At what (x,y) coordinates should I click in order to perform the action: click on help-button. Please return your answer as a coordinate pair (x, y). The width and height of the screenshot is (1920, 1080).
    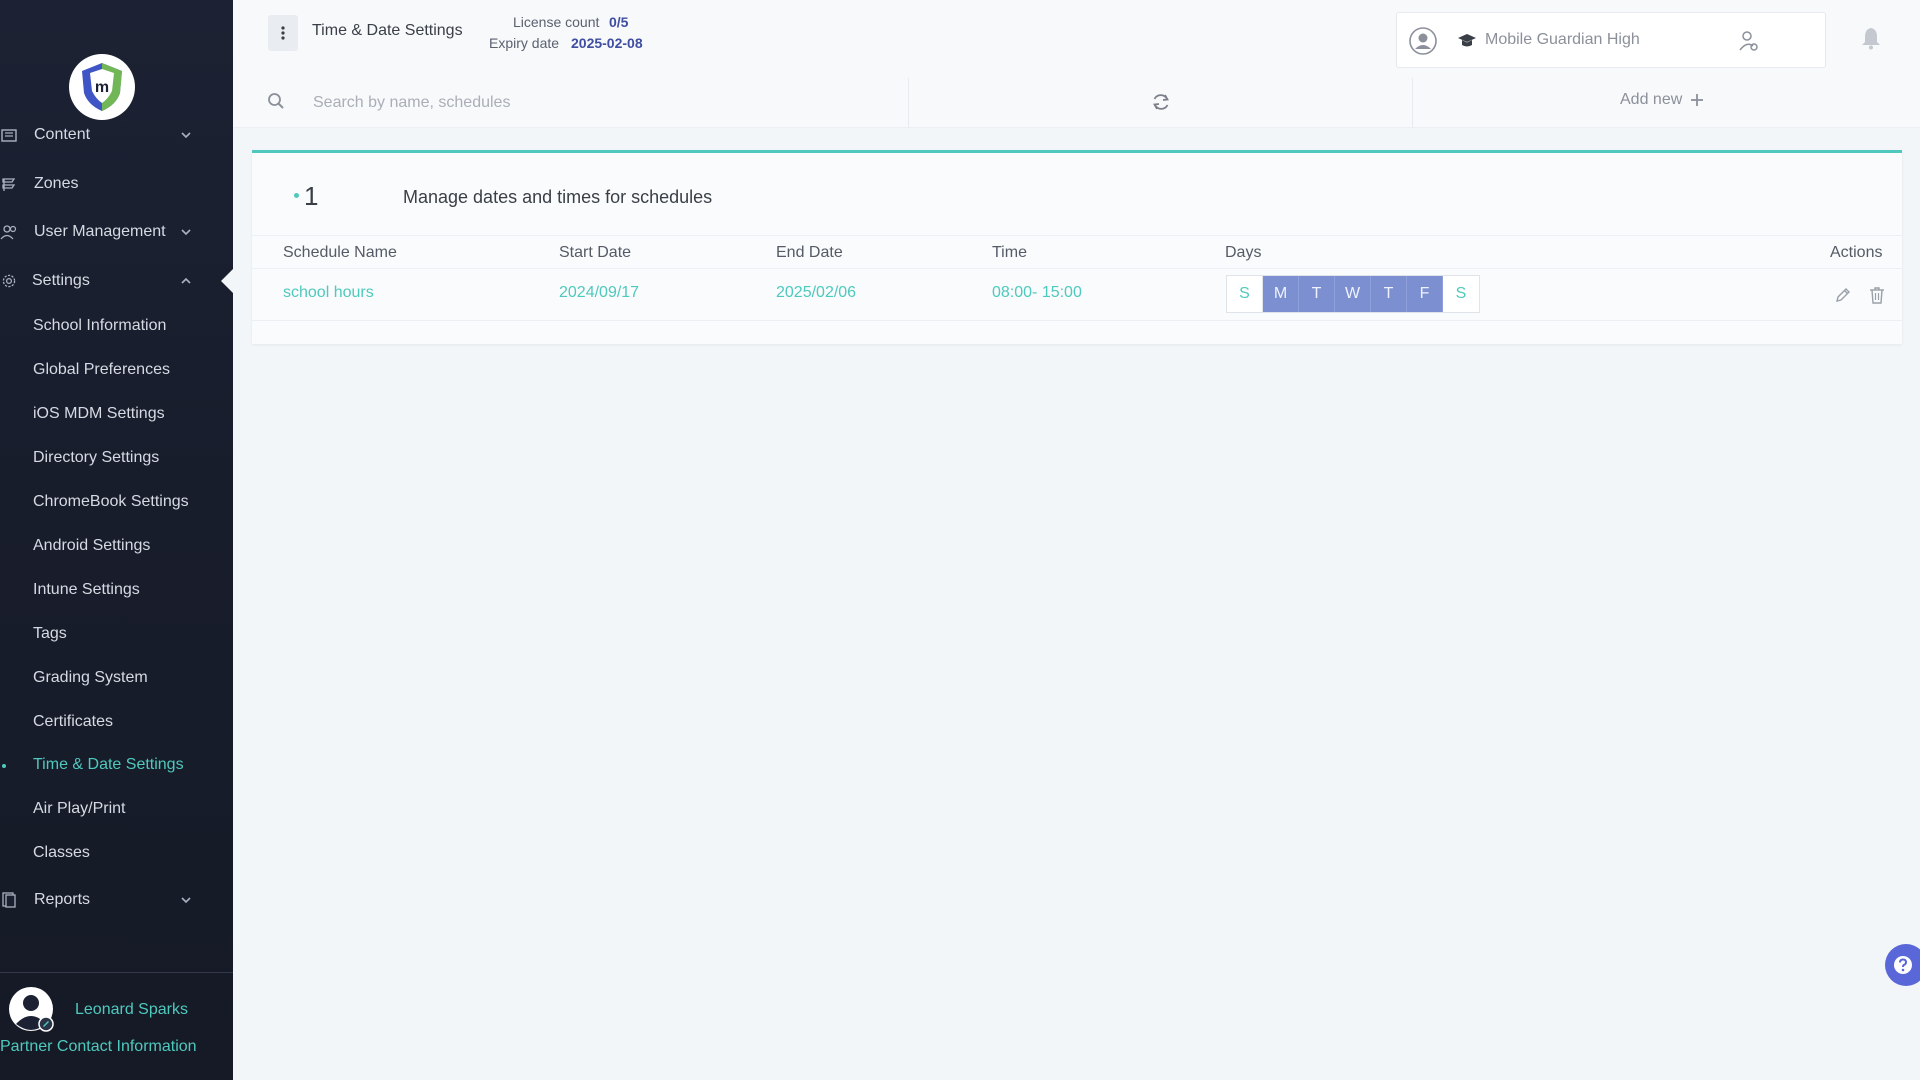
    Looking at the image, I should click on (1902, 965).